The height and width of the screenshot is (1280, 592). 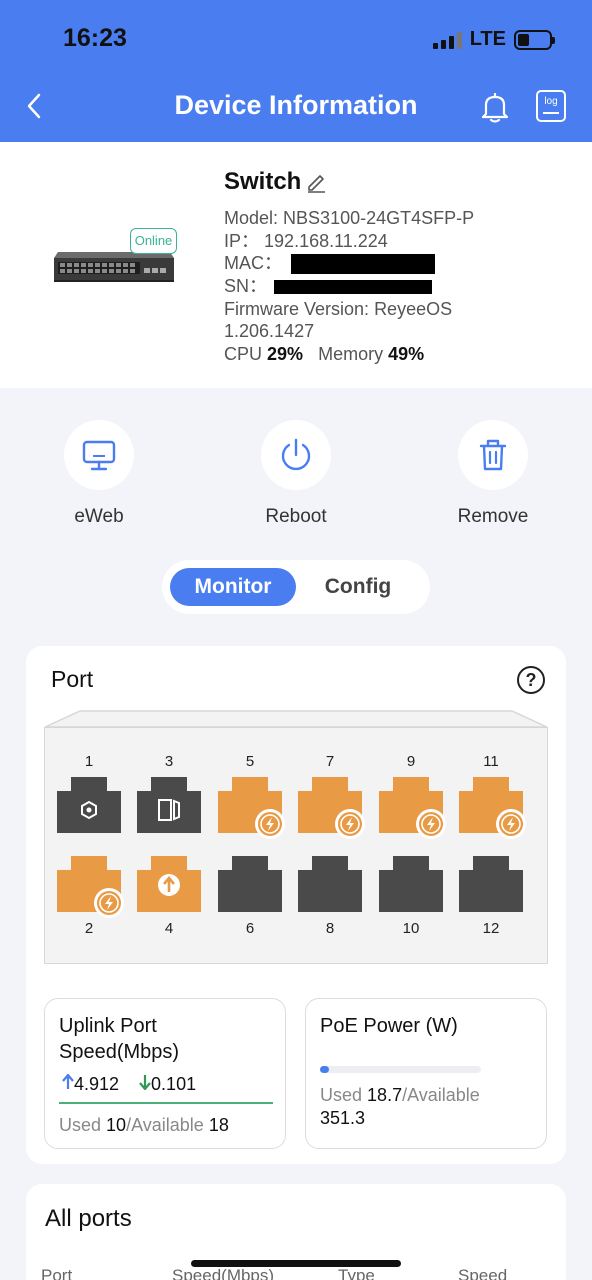 What do you see at coordinates (483, 1273) in the screenshot?
I see `column-speed: Speed` at bounding box center [483, 1273].